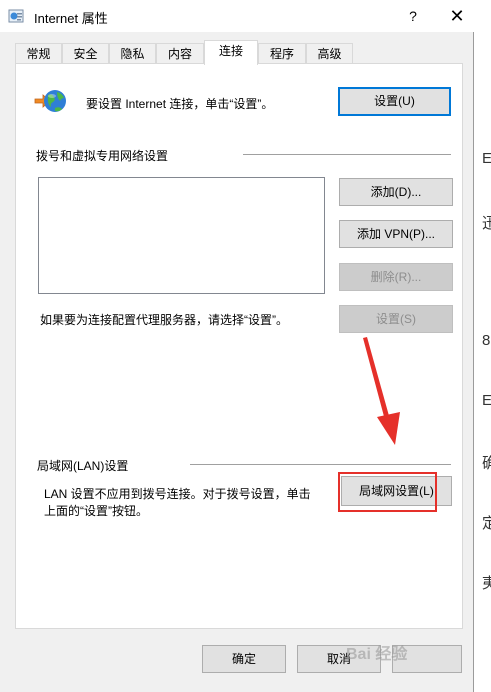  What do you see at coordinates (180, 104) in the screenshot?
I see `setup-instruction-text: 要设置 Internet 连接，单击“设置”。` at bounding box center [180, 104].